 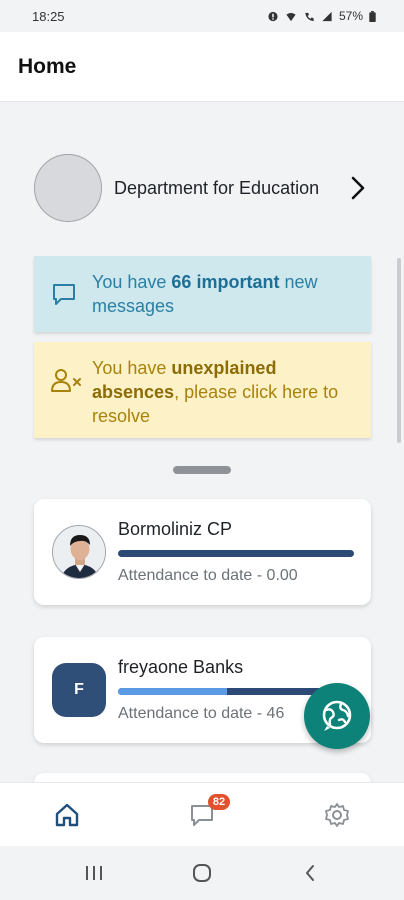 I want to click on scrollbar, so click(x=399, y=350).